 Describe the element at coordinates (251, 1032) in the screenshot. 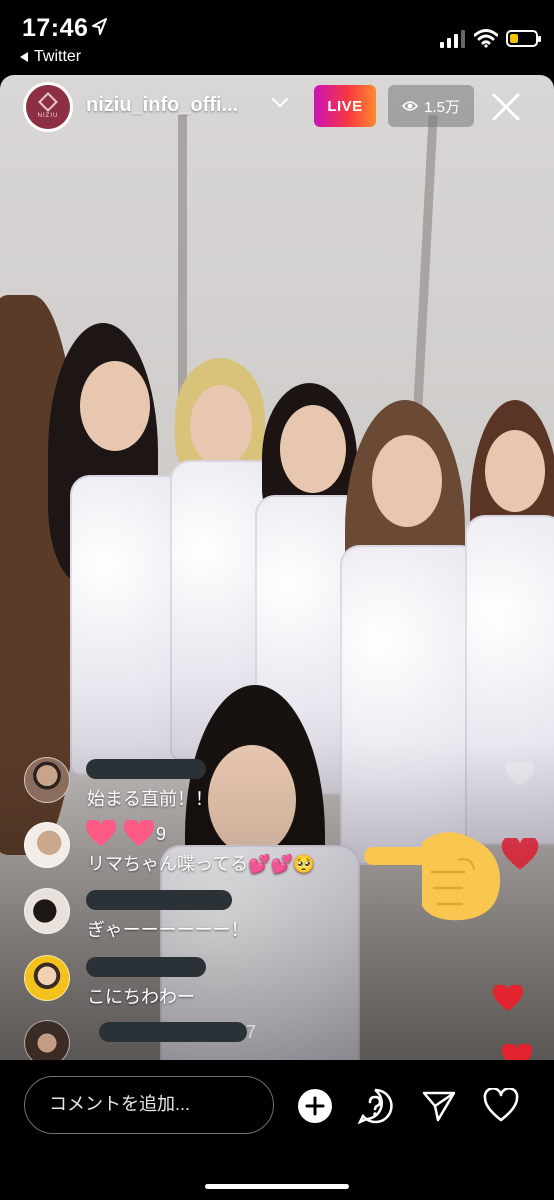

I see `partial-username: 7` at that location.